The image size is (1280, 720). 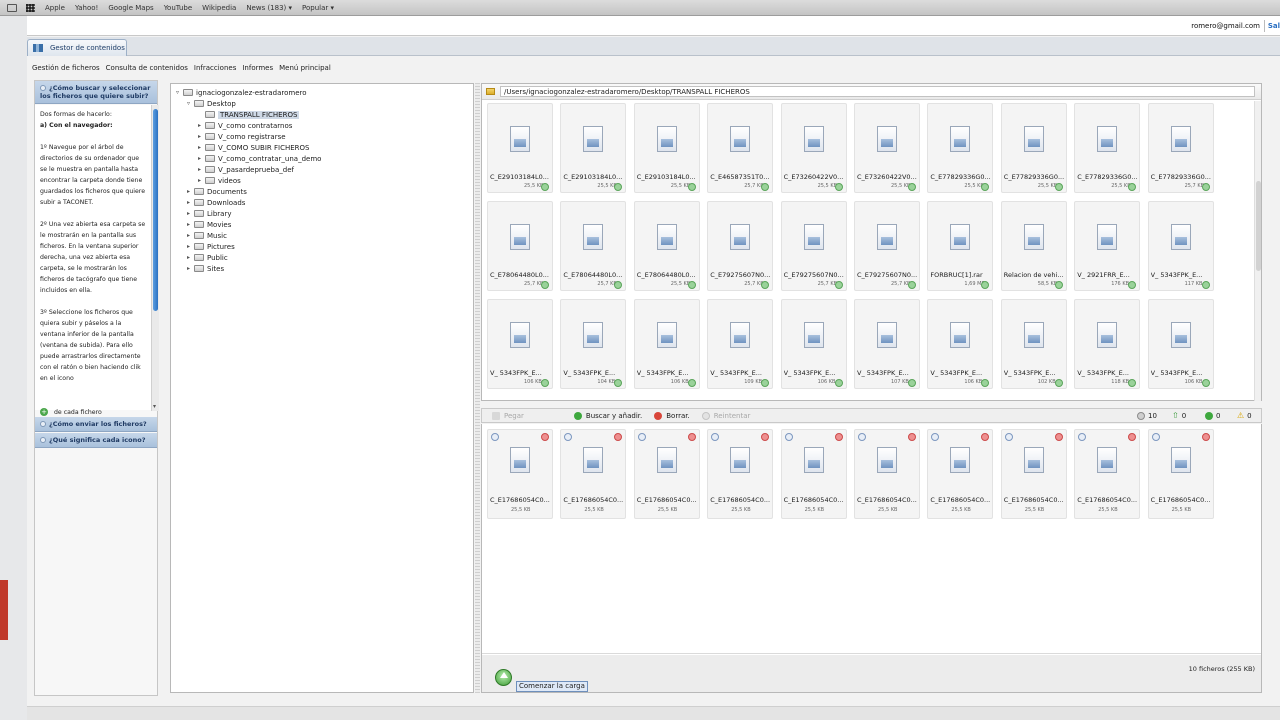 I want to click on scroll-thumb, so click(x=155, y=210).